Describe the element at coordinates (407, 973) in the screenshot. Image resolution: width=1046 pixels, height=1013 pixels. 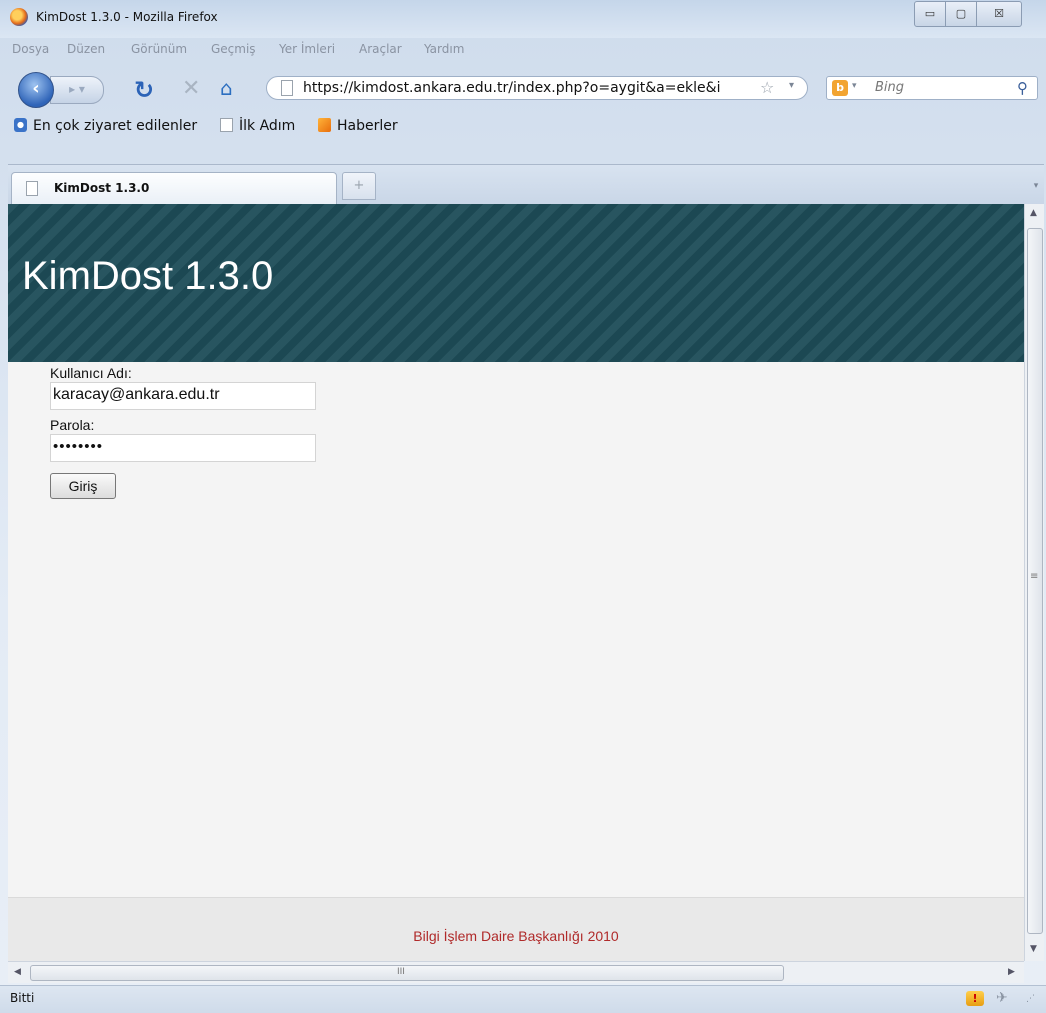
I see `horizontal-scroll-thumb: III` at that location.